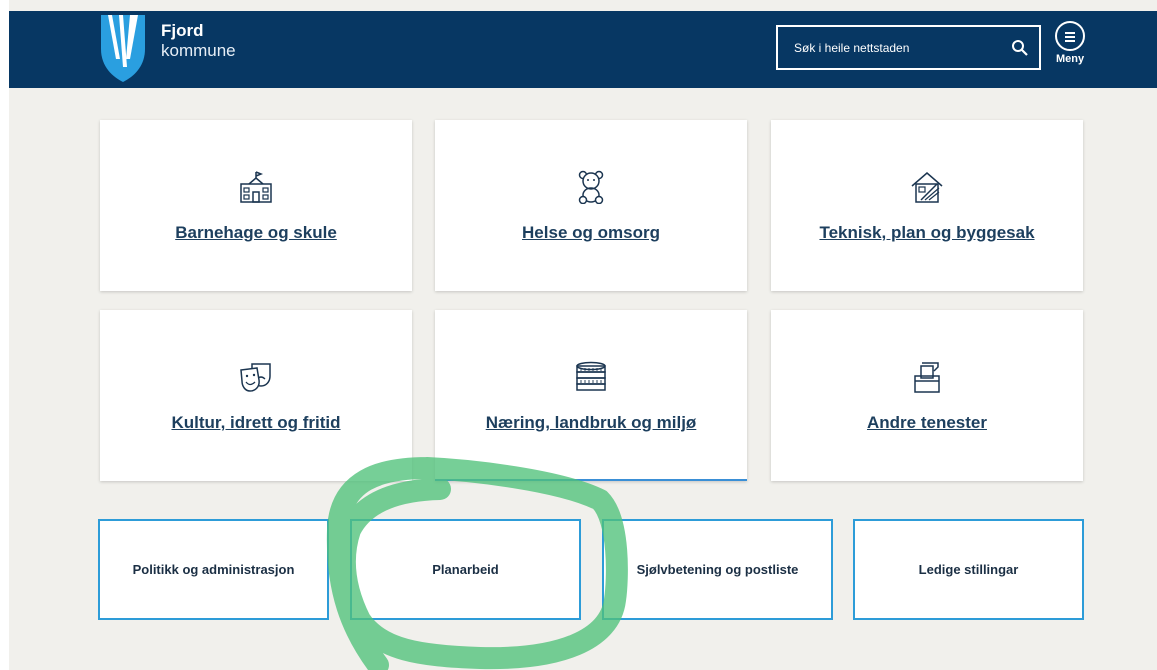 This screenshot has width=1157, height=670. I want to click on card-title: Barnehage og skule, so click(256, 233).